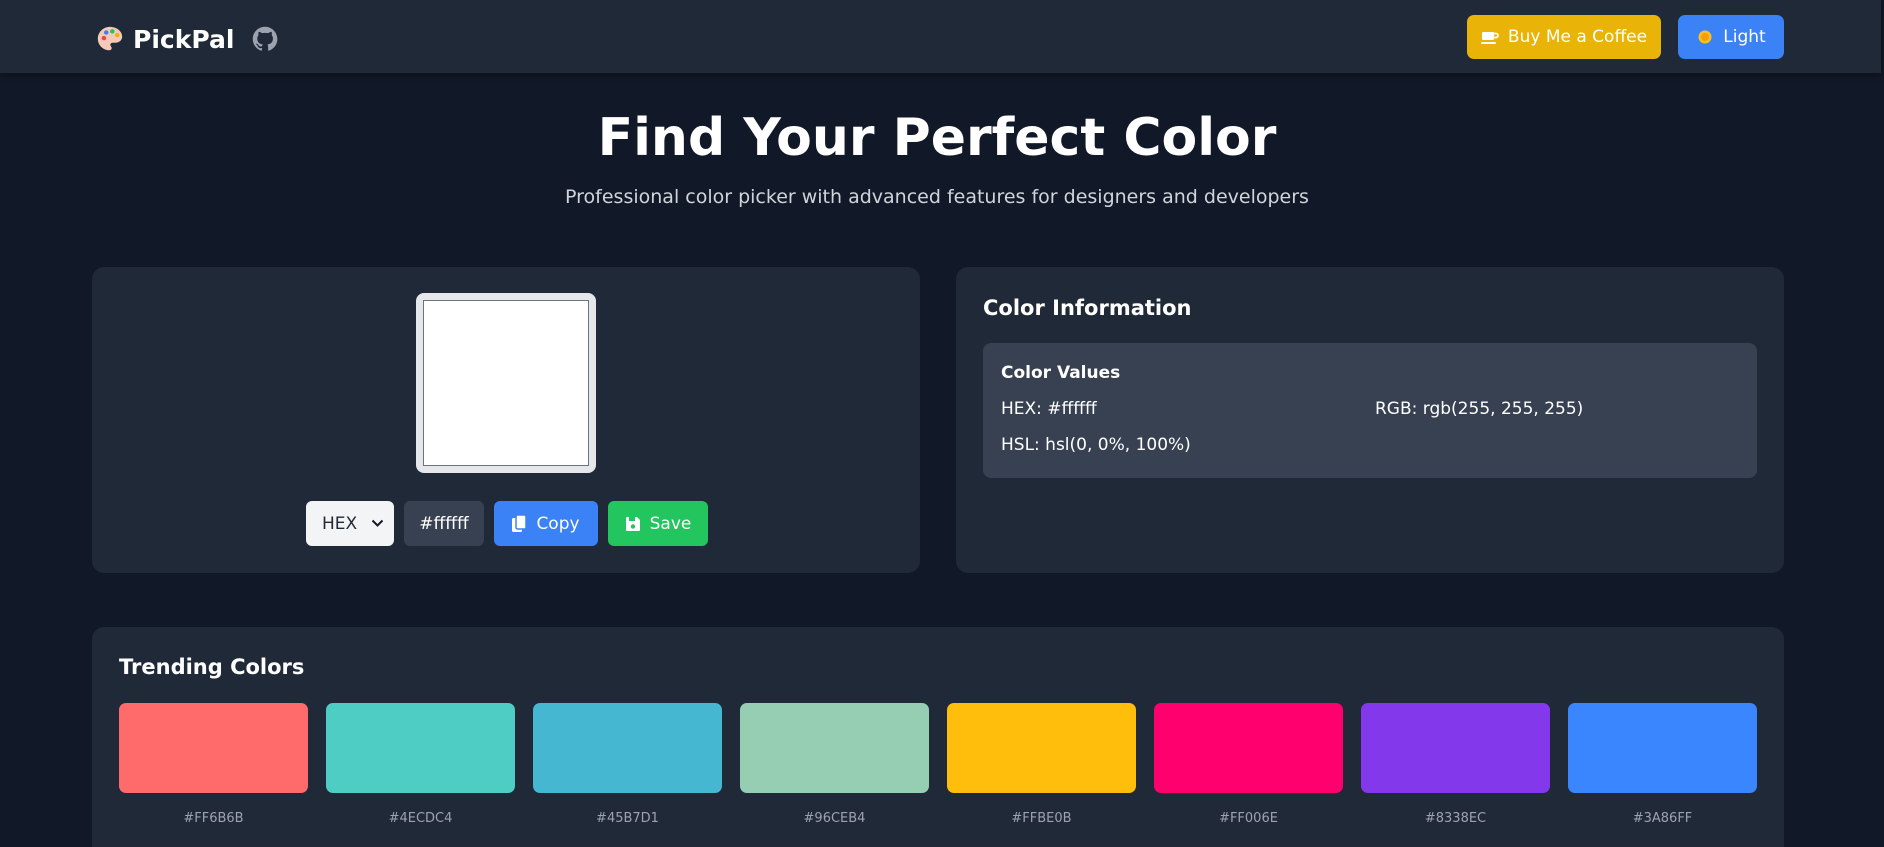 Image resolution: width=1884 pixels, height=847 pixels. Describe the element at coordinates (627, 818) in the screenshot. I see `color-hex-label: #45B7D1` at that location.